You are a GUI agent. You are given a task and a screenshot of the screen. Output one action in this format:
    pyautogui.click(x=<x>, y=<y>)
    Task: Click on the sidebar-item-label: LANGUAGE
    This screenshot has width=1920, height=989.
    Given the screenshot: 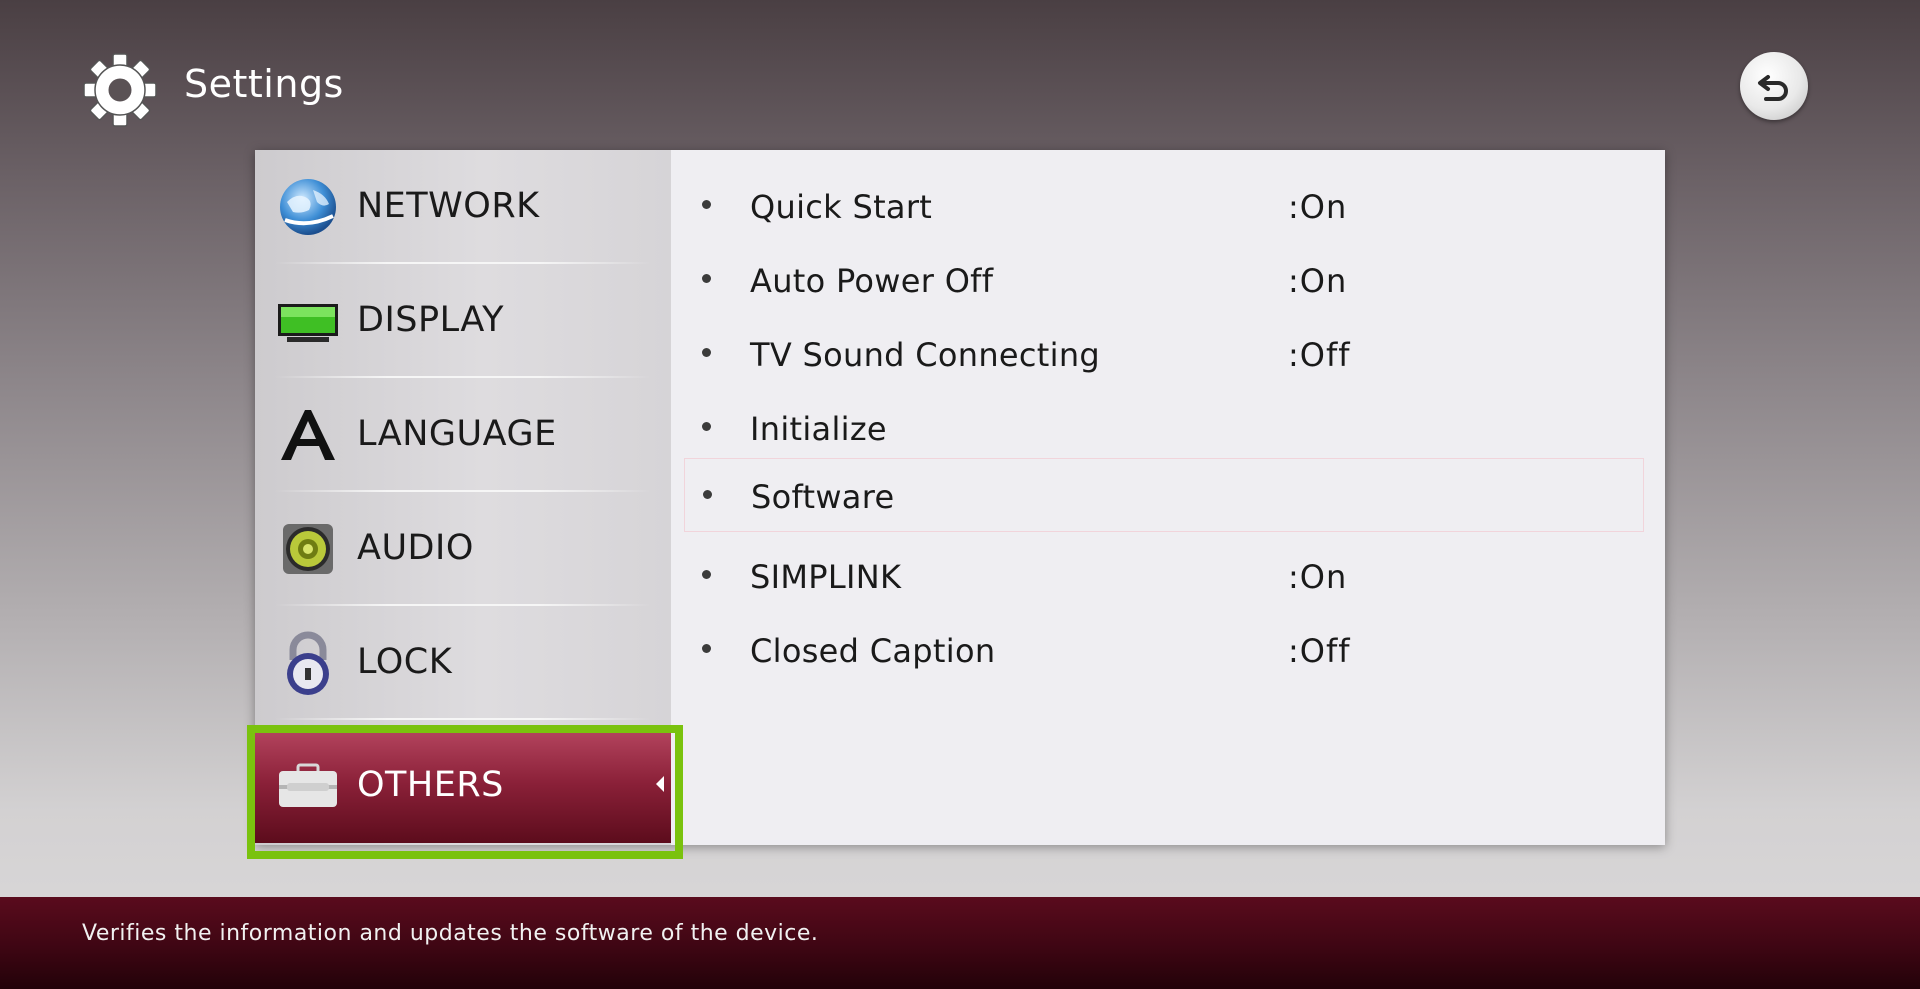 What is the action you would take?
    pyautogui.click(x=457, y=434)
    